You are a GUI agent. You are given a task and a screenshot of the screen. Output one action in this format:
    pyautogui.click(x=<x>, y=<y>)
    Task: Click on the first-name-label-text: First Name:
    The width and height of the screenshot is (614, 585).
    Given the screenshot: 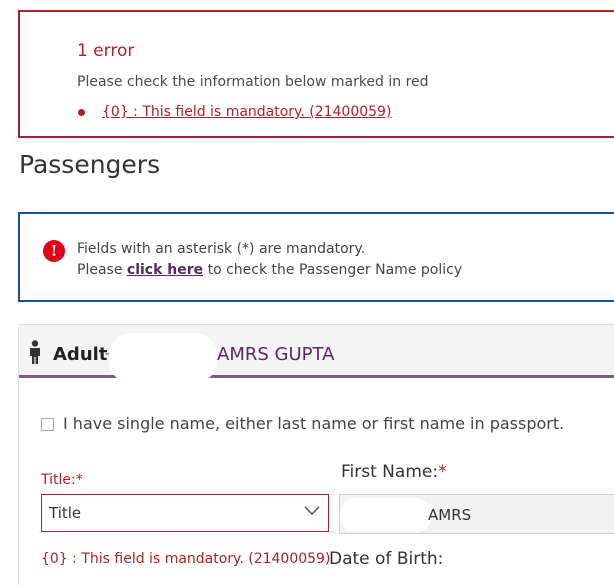 What is the action you would take?
    pyautogui.click(x=390, y=472)
    